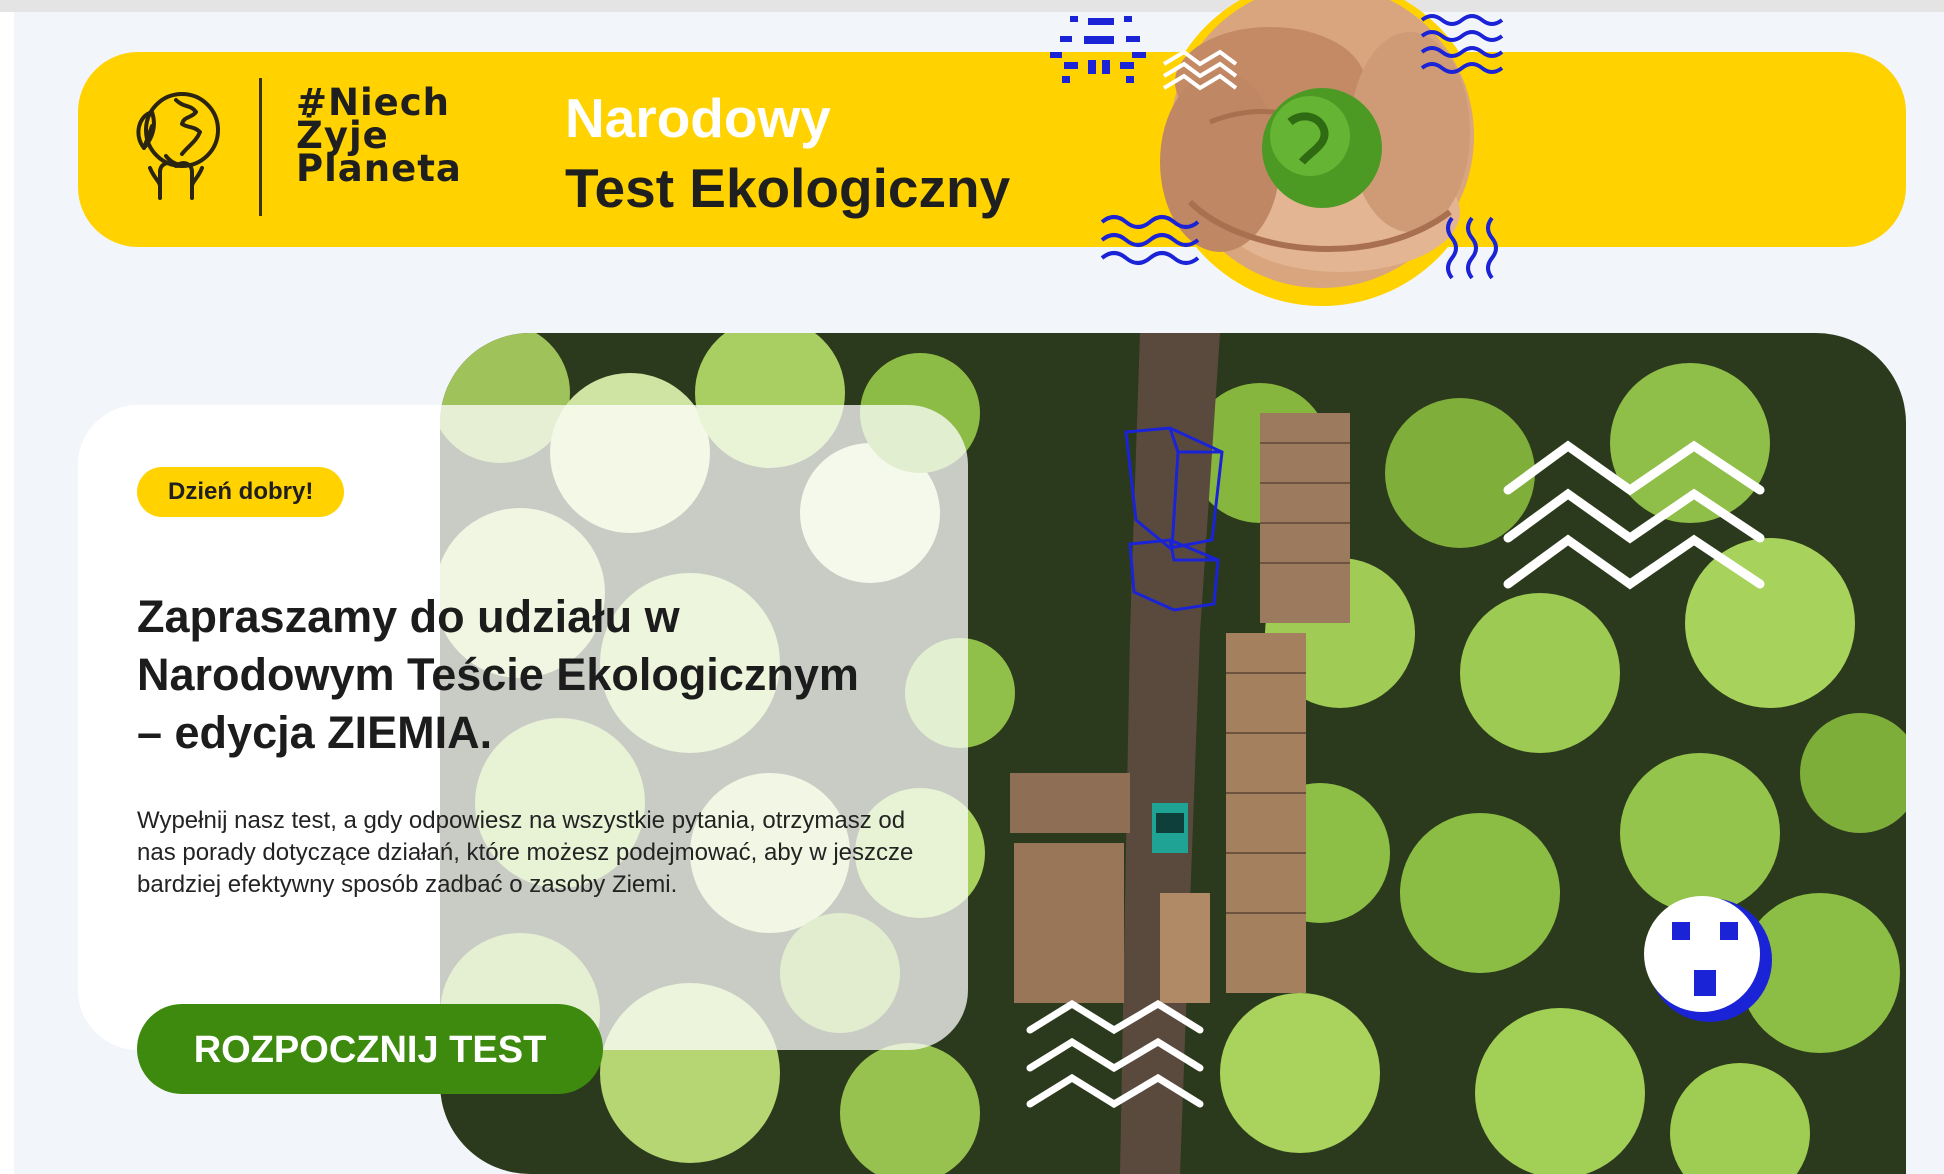 Image resolution: width=1944 pixels, height=1174 pixels. Describe the element at coordinates (788, 188) in the screenshot. I see `page-title-line-2: Test Ekologiczny` at that location.